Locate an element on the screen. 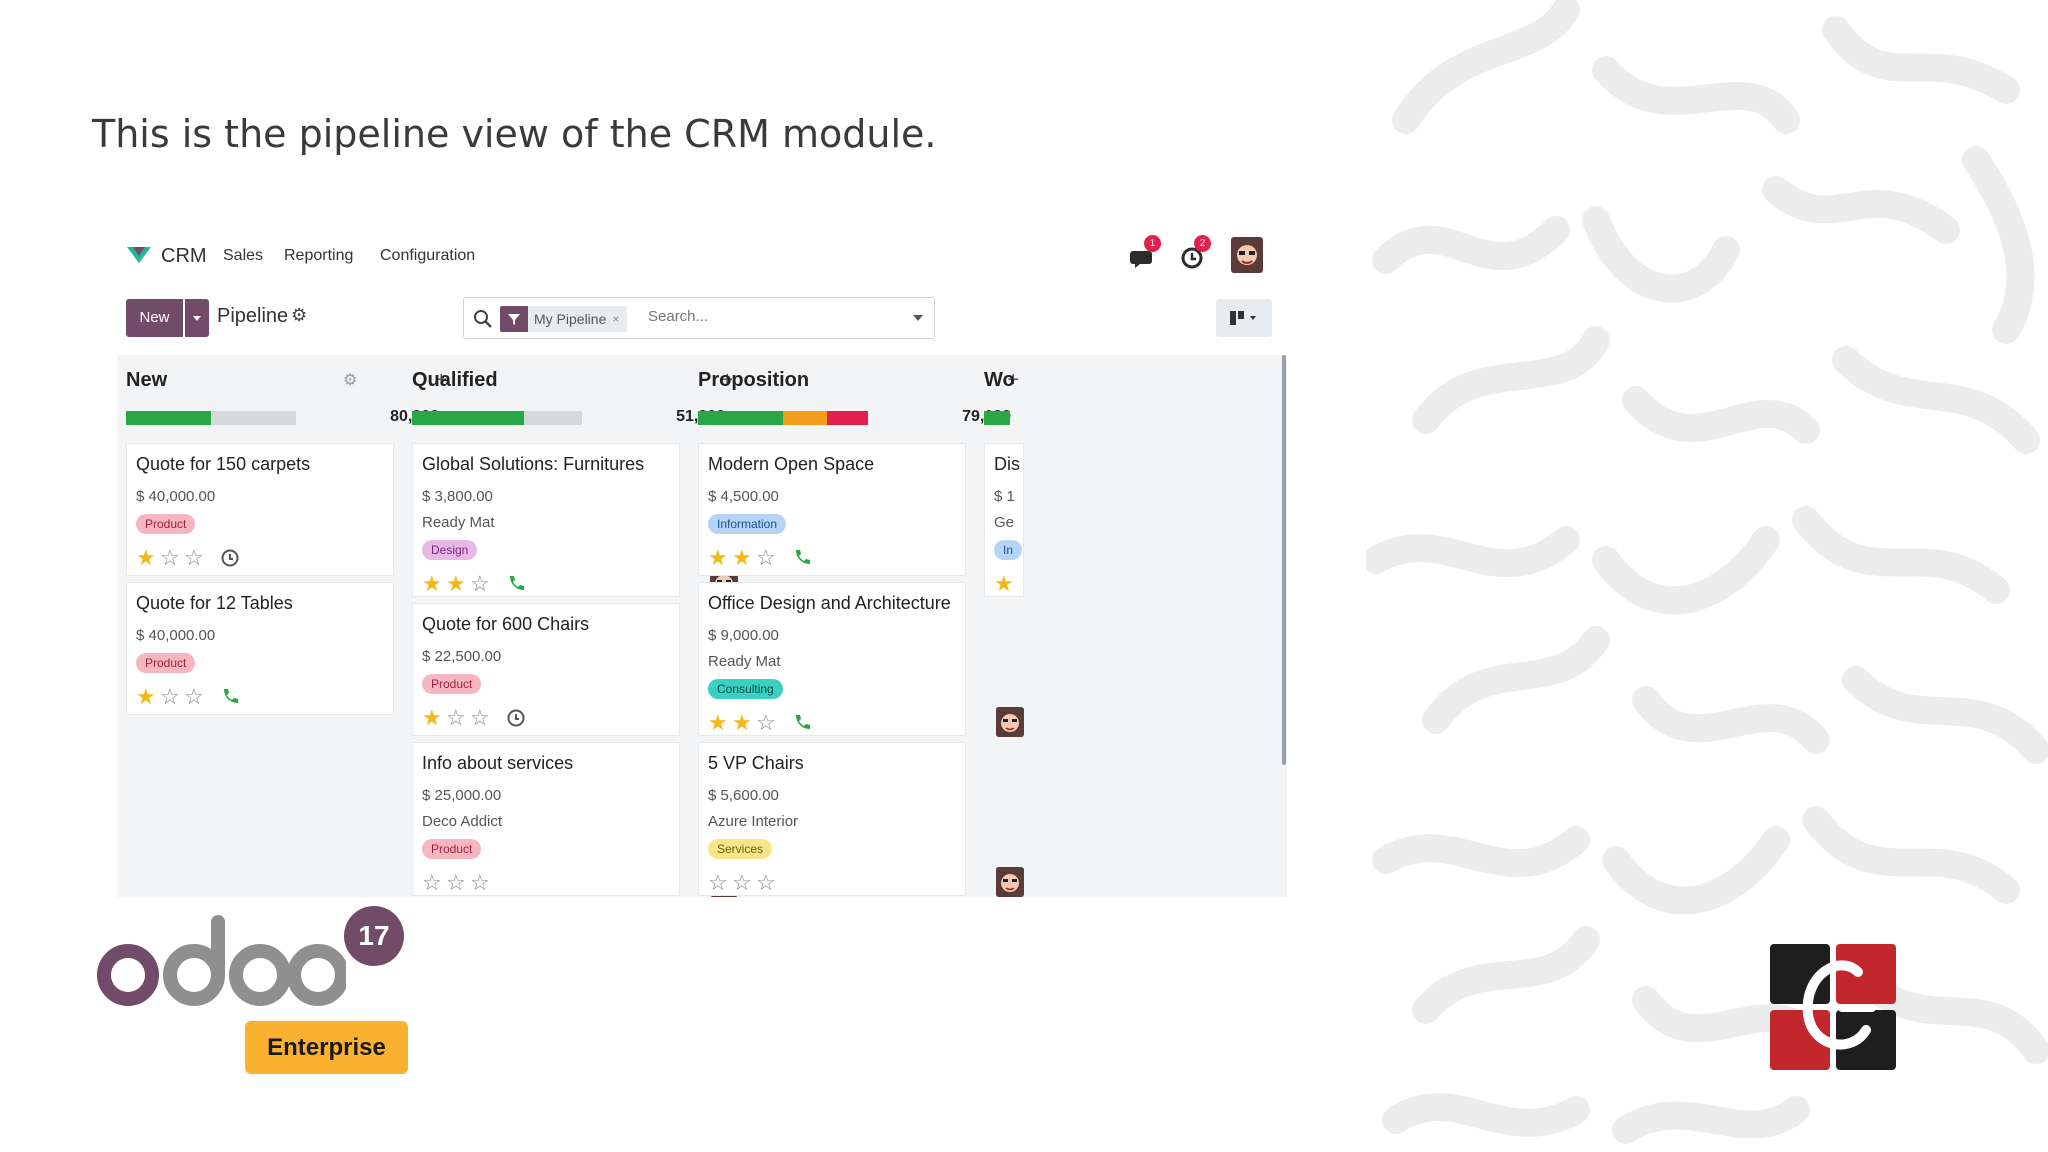 Image resolution: width=2048 pixels, height=1152 pixels. new-button: New is located at coordinates (154, 318).